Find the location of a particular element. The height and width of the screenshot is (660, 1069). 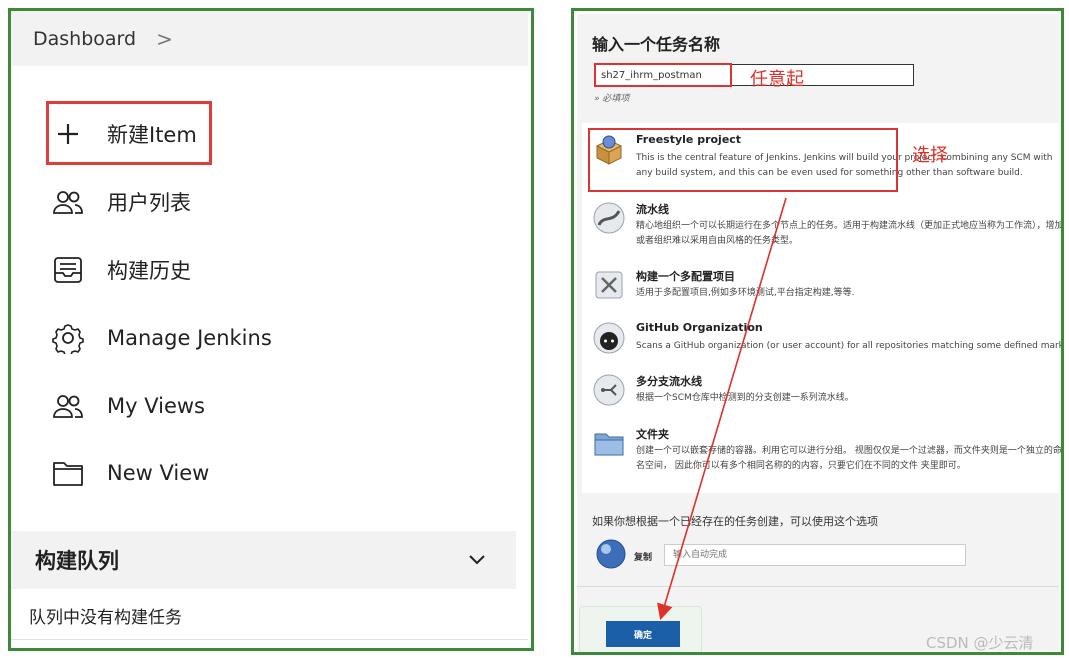

ok-button-area: 确定 is located at coordinates (640, 629).